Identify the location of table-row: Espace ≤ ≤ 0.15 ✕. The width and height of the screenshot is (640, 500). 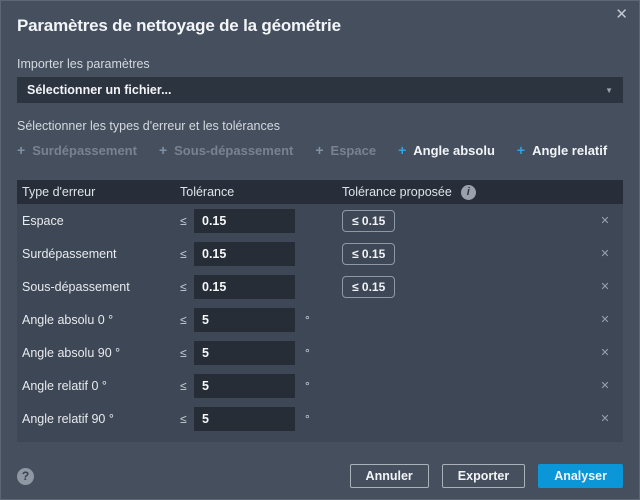
(320, 220).